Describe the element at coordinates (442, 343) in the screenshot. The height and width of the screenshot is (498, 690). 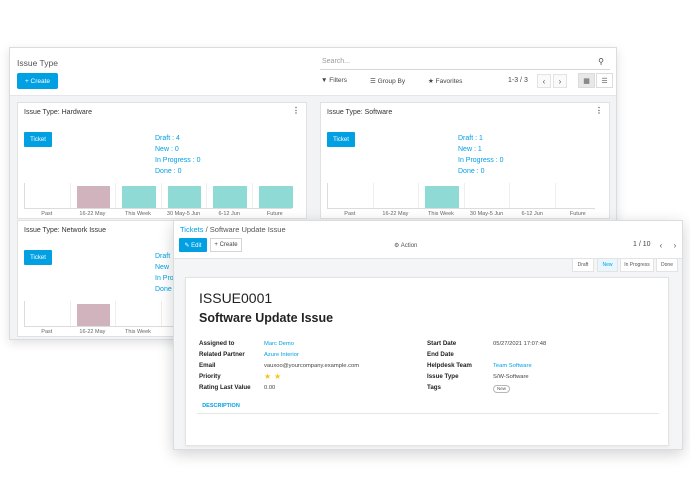
I see `field-label: Start Date` at that location.